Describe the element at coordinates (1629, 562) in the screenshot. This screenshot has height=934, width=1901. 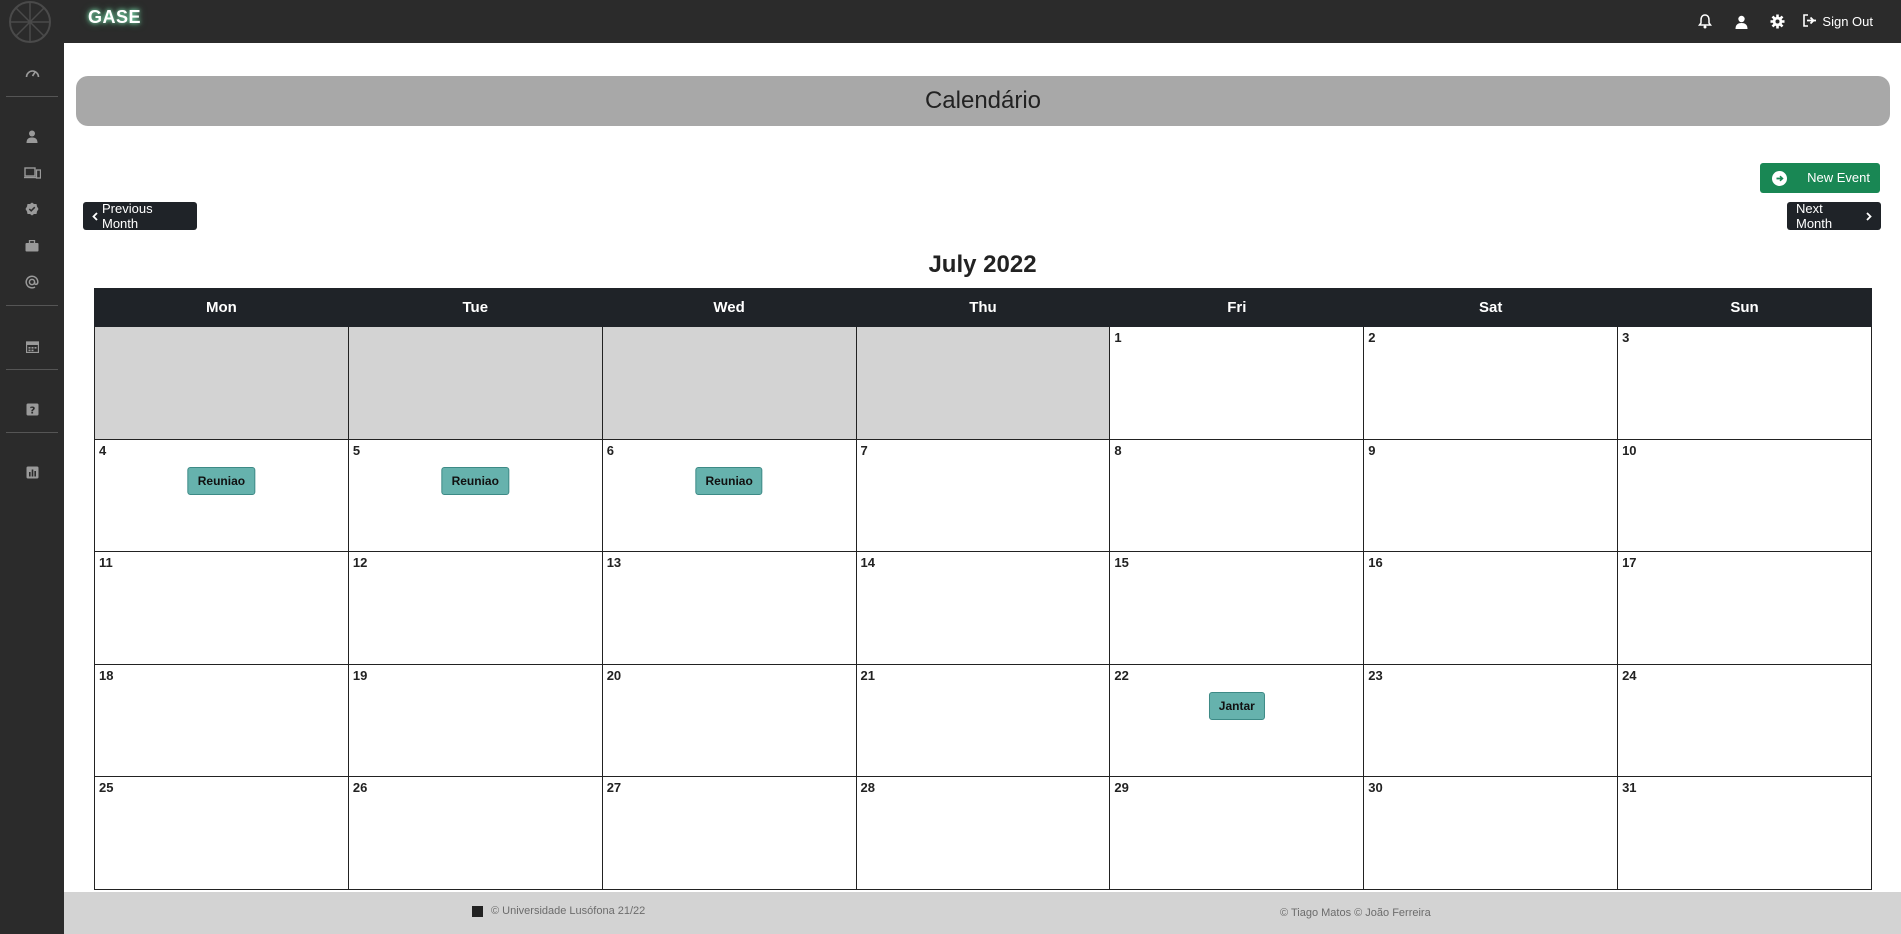
I see `day-number: 17` at that location.